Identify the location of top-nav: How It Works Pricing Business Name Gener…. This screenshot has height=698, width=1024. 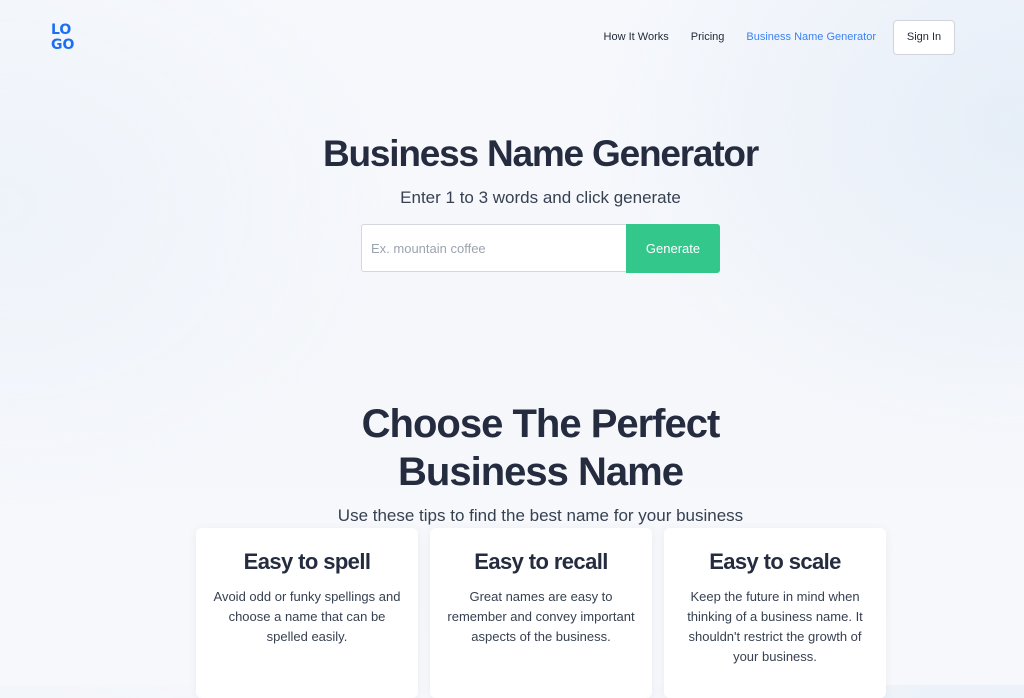
(768, 37).